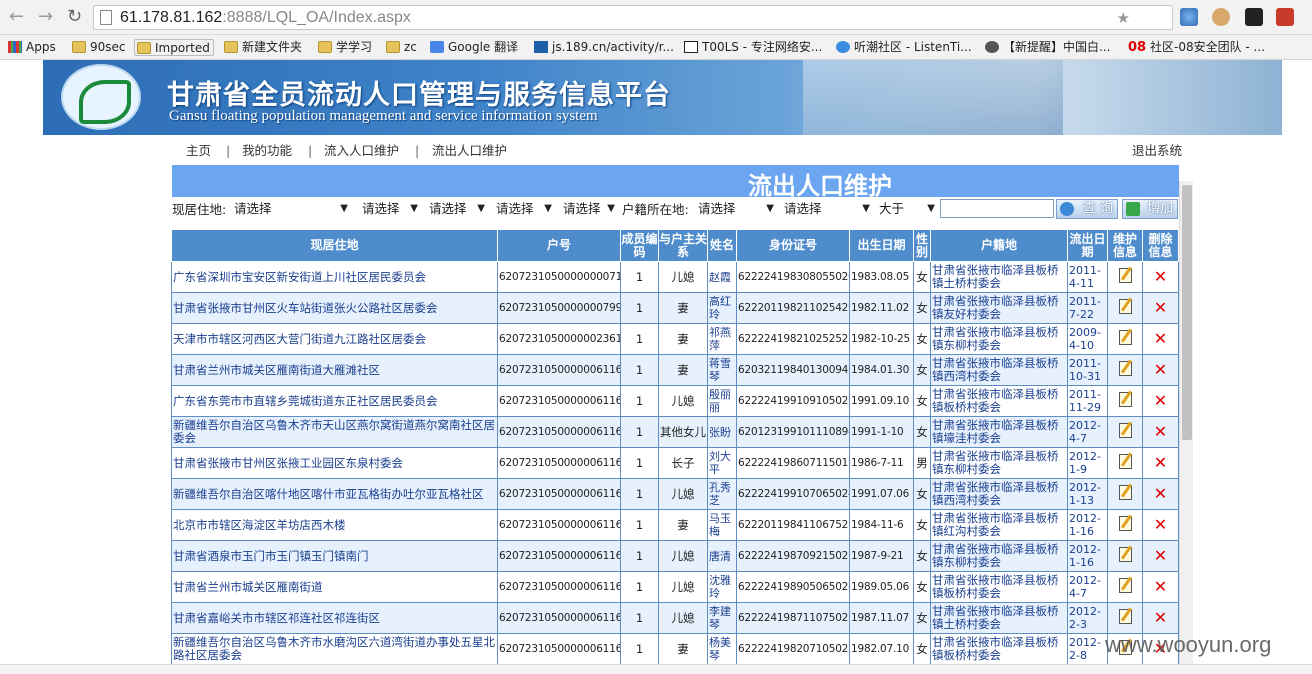 The width and height of the screenshot is (1312, 674). What do you see at coordinates (174, 47) in the screenshot?
I see `bookmark-folder: Imported` at bounding box center [174, 47].